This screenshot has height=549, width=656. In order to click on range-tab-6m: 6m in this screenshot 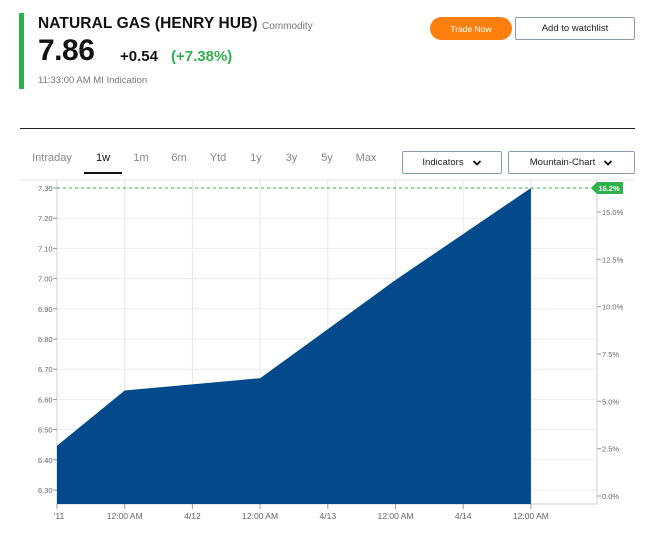, I will do `click(179, 160)`.